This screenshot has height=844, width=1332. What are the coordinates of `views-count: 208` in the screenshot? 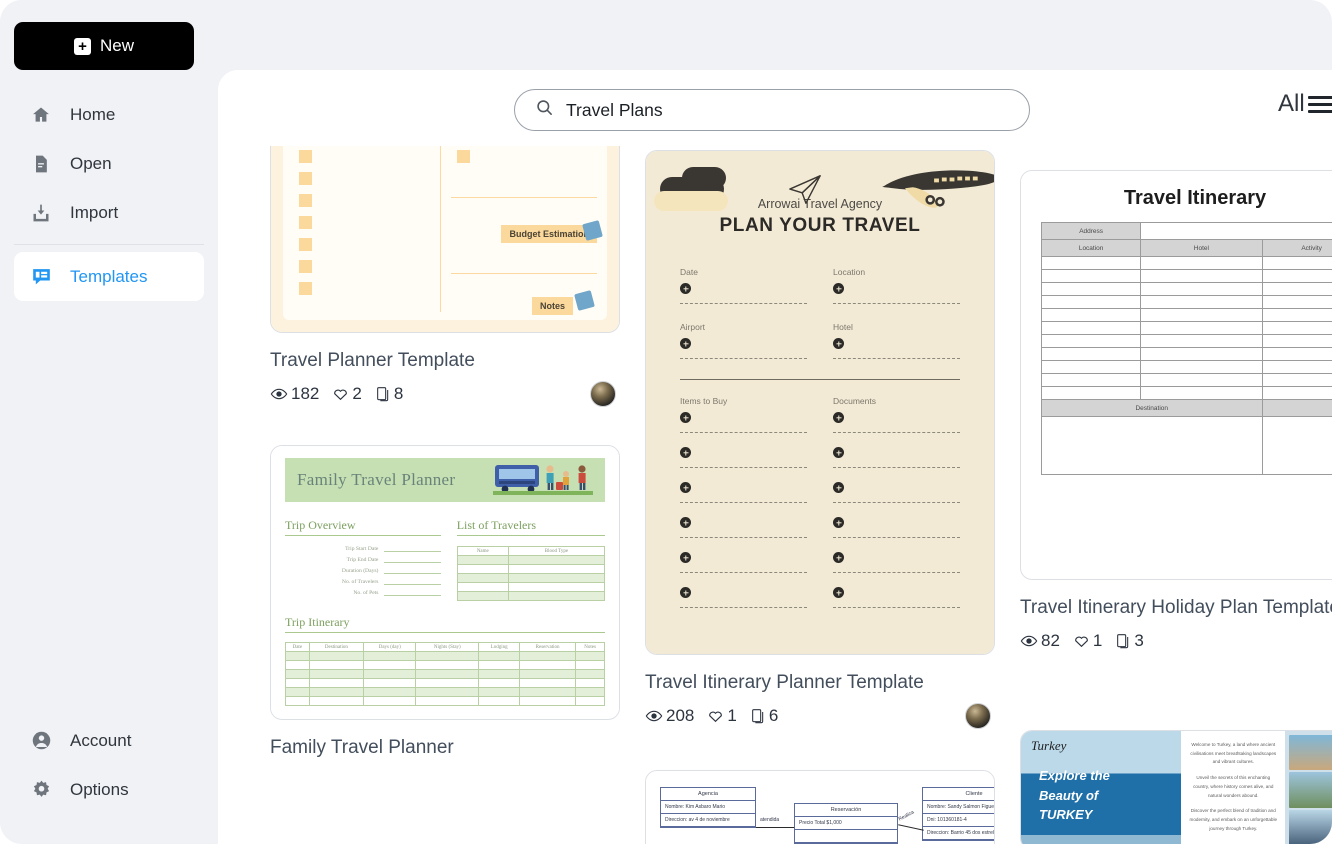 It's located at (680, 715).